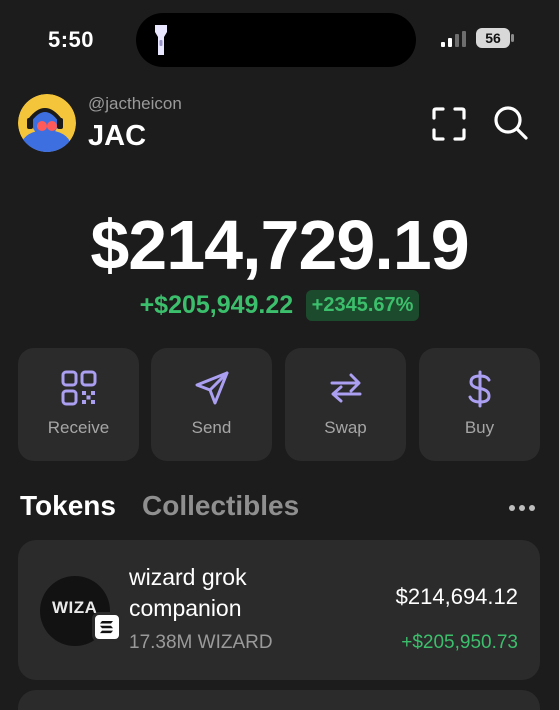  I want to click on chain-badge, so click(107, 627).